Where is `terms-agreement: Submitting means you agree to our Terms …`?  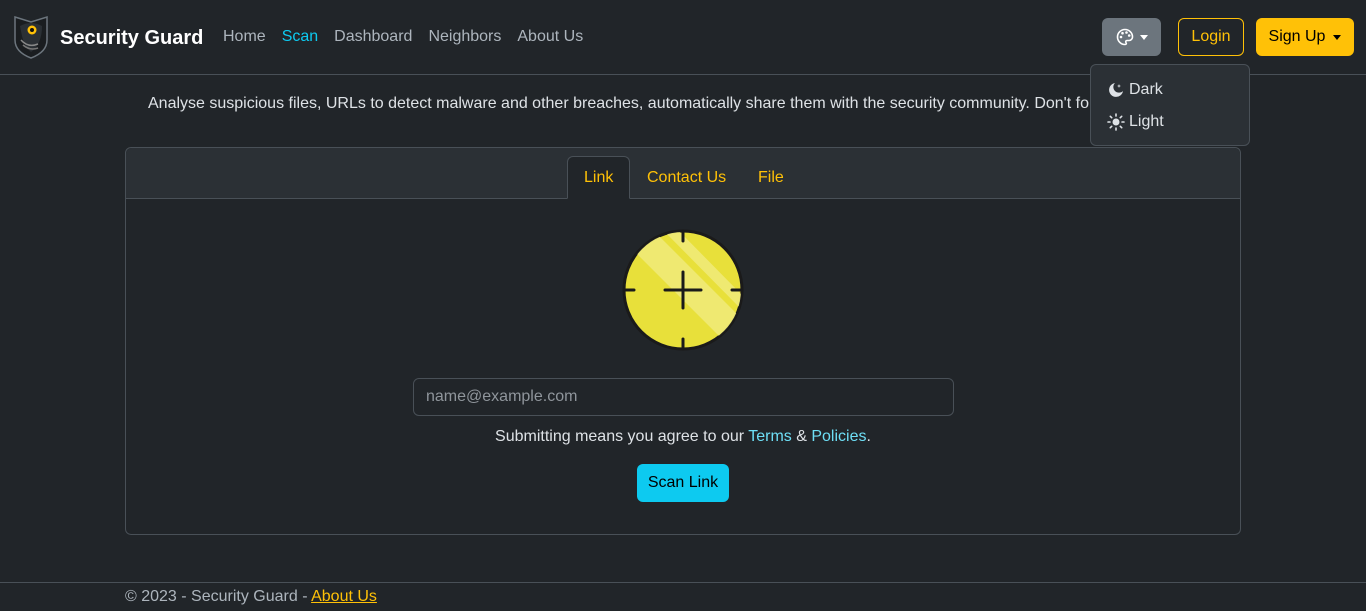
terms-agreement: Submitting means you agree to our Terms … is located at coordinates (683, 437).